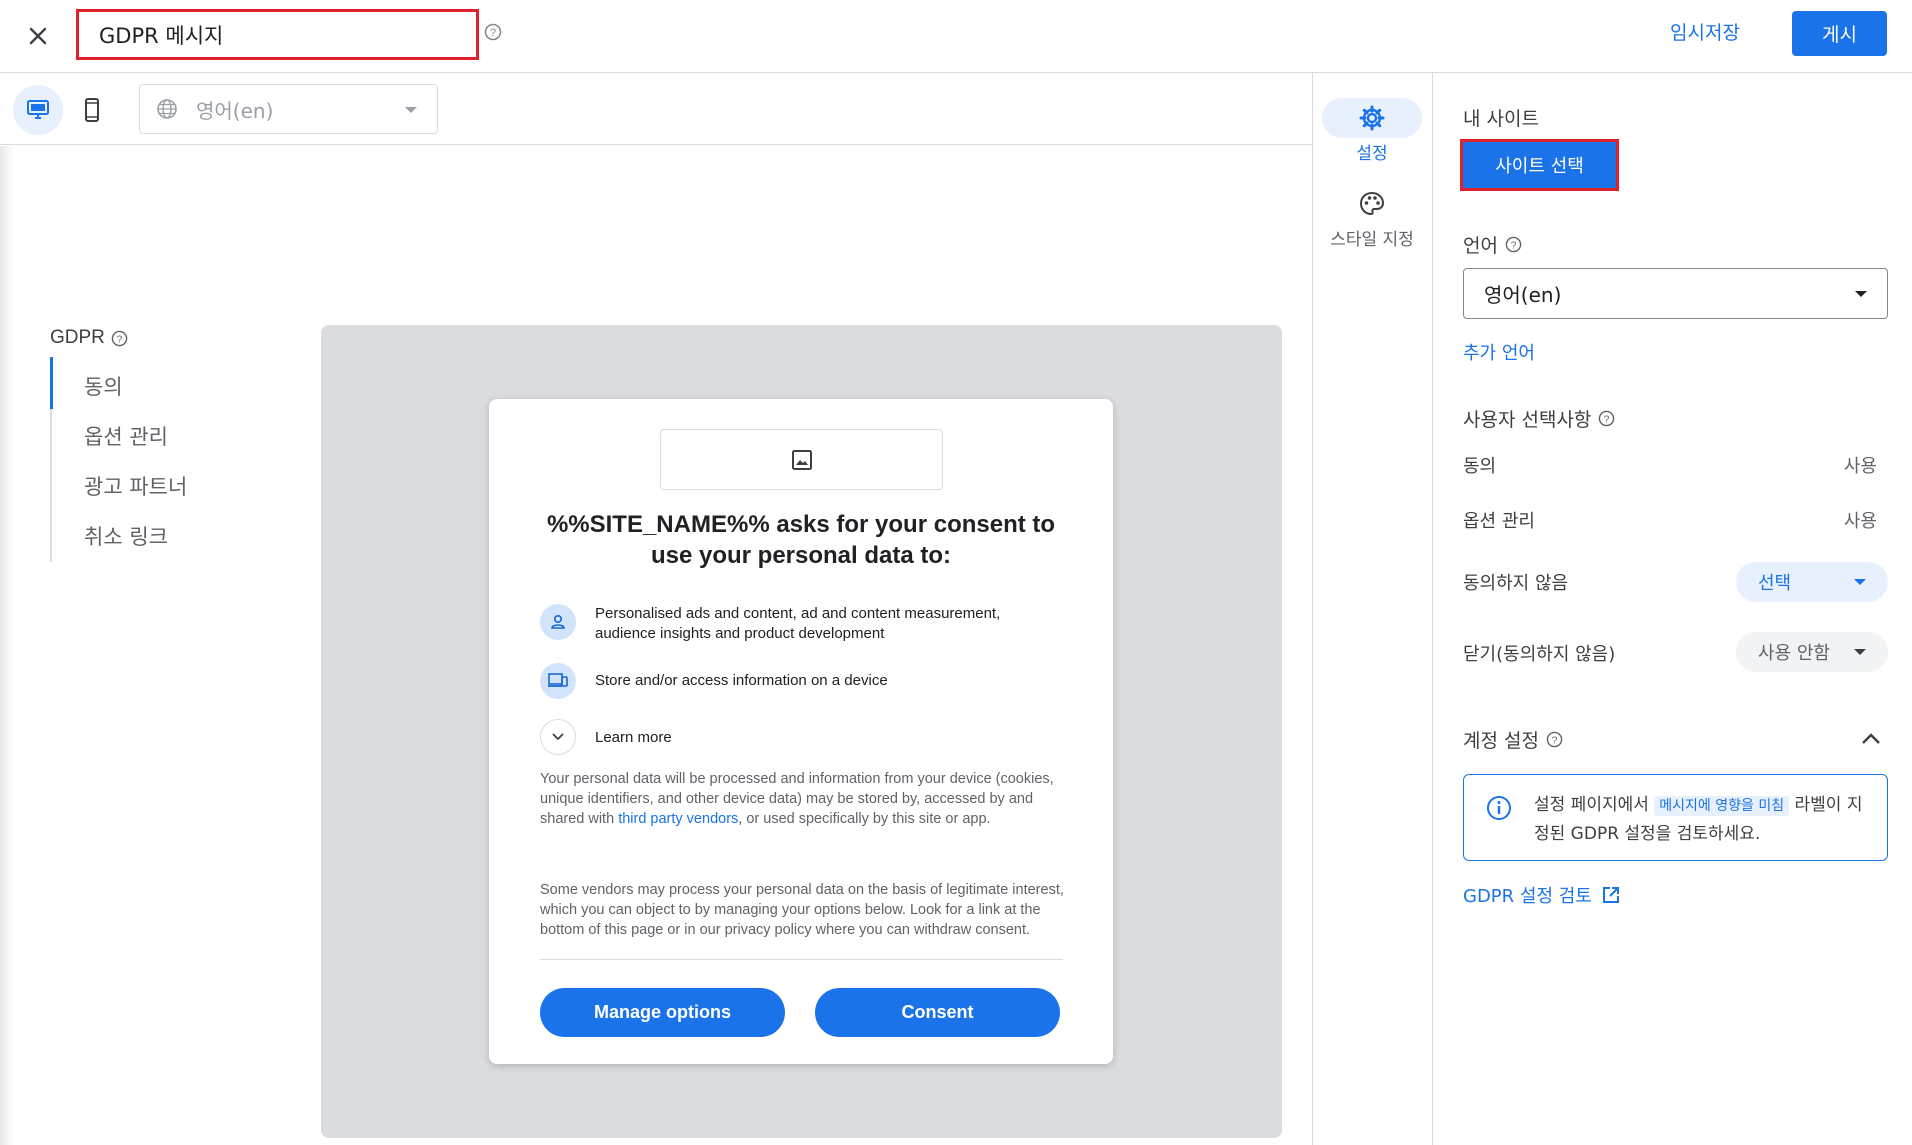 The image size is (1912, 1145). I want to click on third-party-vendors-link: third party vendors, so click(678, 819).